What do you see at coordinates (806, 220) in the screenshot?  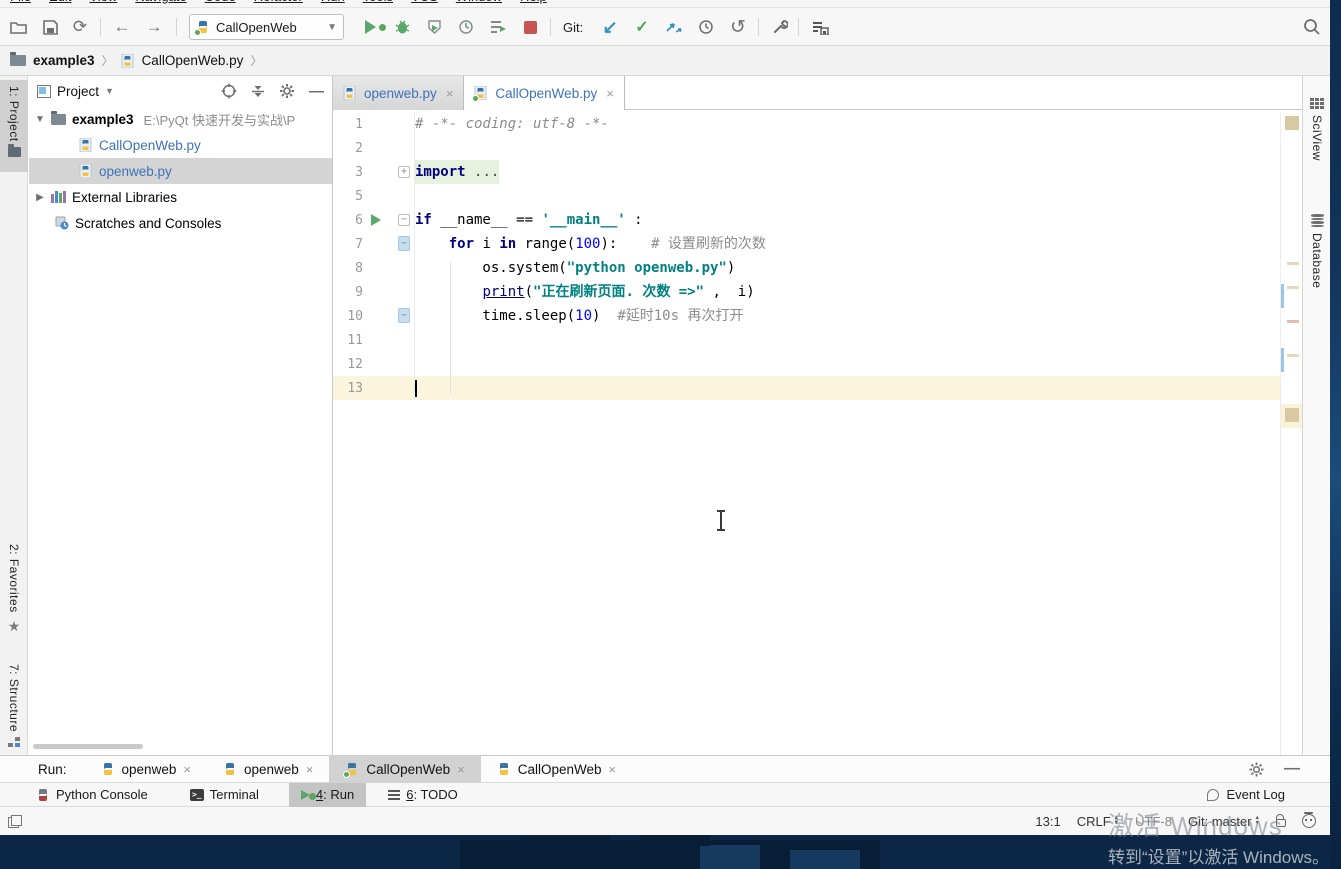 I see `code-line-6: 6− if __name__ == '__main__' :` at bounding box center [806, 220].